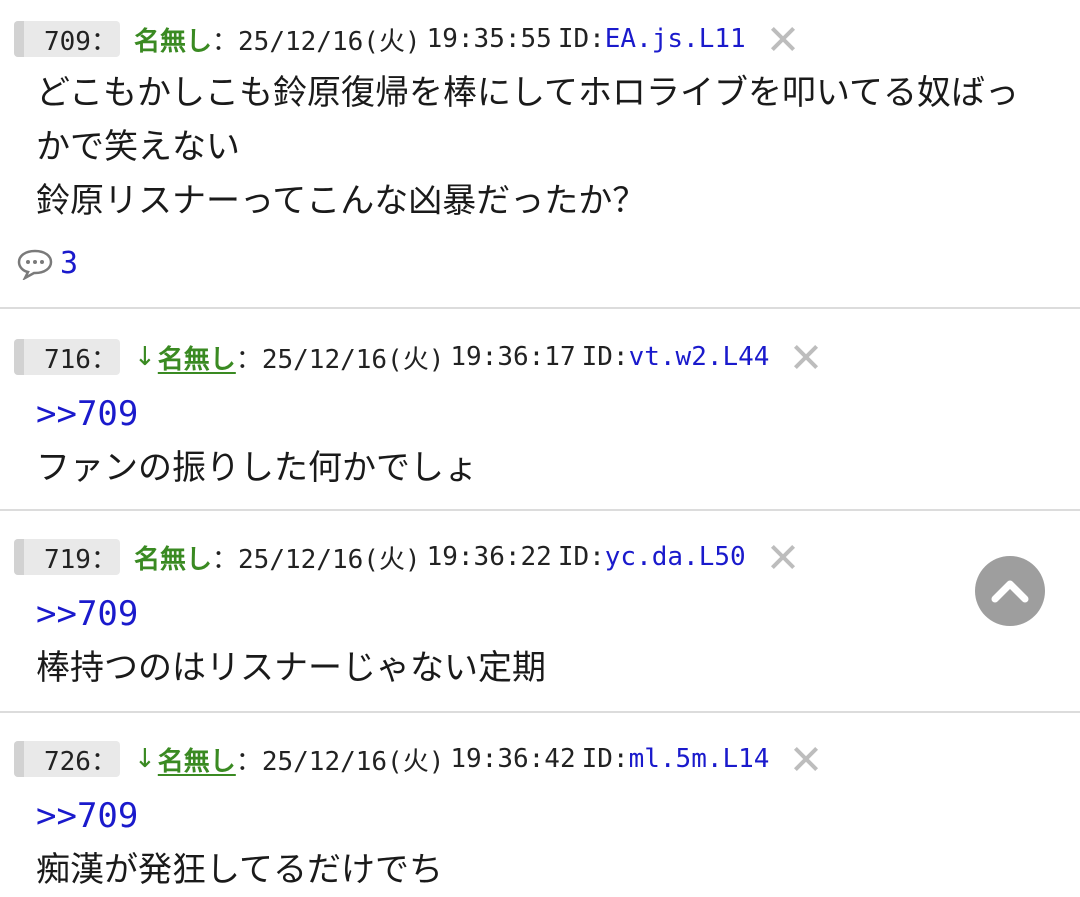 The height and width of the screenshot is (897, 1080). Describe the element at coordinates (513, 759) in the screenshot. I see `post-time: 19:36:42` at that location.